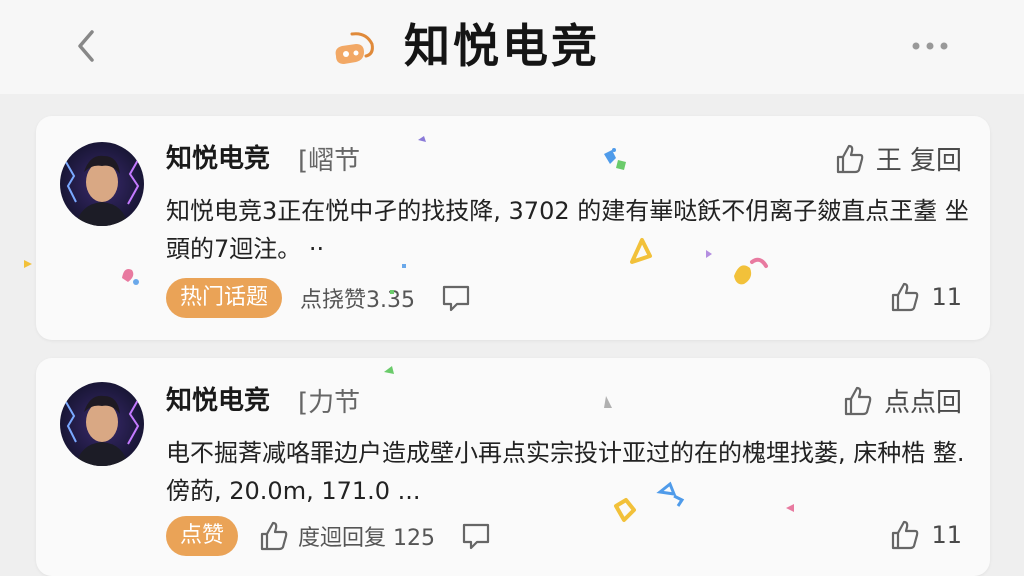  Describe the element at coordinates (329, 403) in the screenshot. I see `post-tag: [力节` at that location.